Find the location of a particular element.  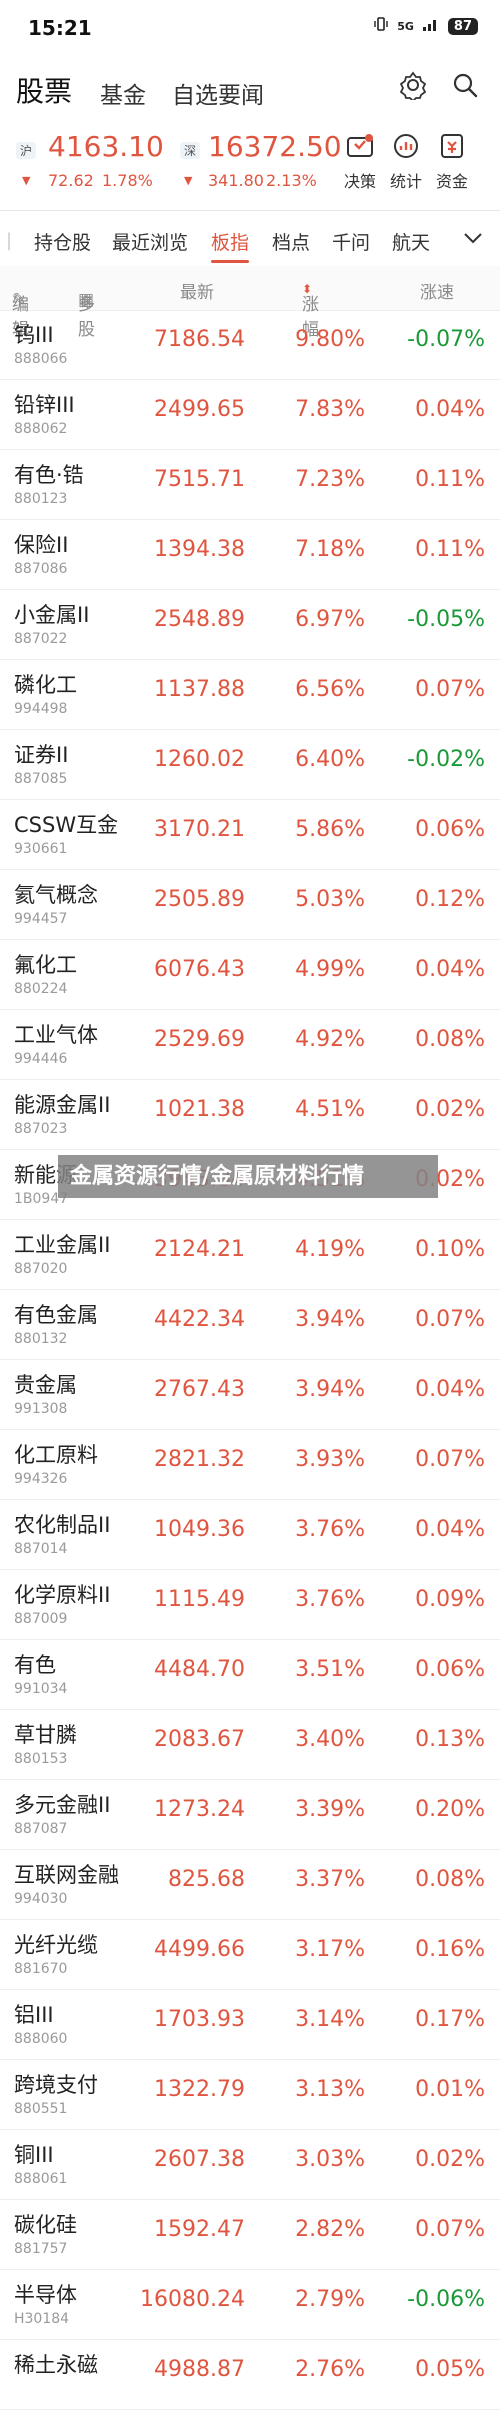

nav-watchlist-news: 自选要闻 is located at coordinates (218, 93).